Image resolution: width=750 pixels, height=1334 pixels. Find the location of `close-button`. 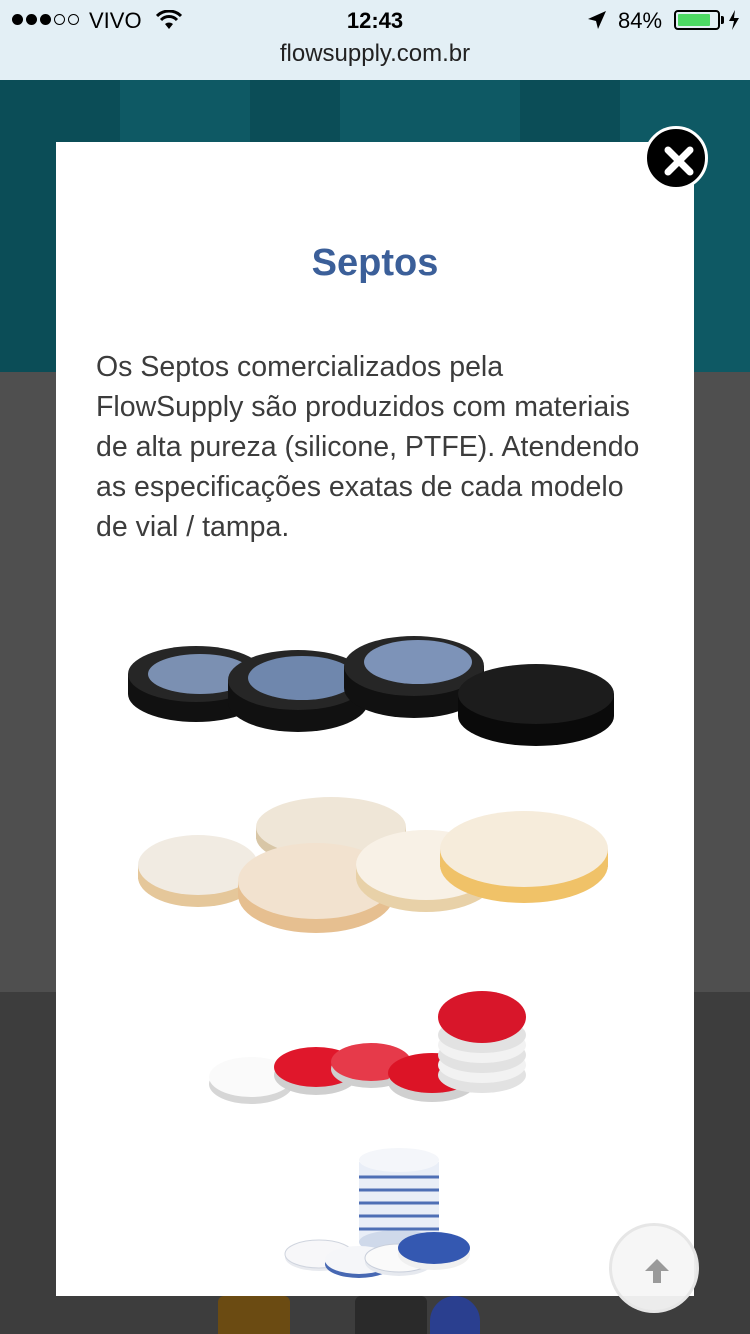

close-button is located at coordinates (676, 158).